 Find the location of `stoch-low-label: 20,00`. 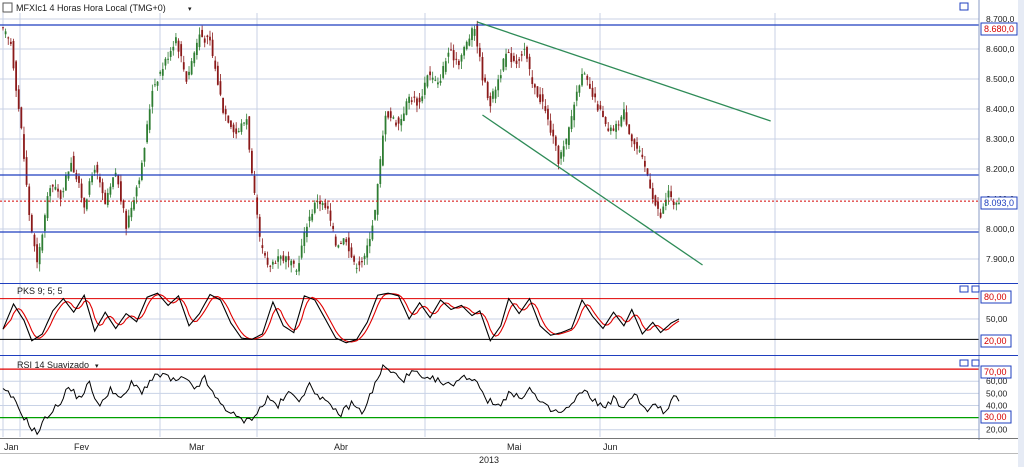

stoch-low-label: 20,00 is located at coordinates (995, 341).